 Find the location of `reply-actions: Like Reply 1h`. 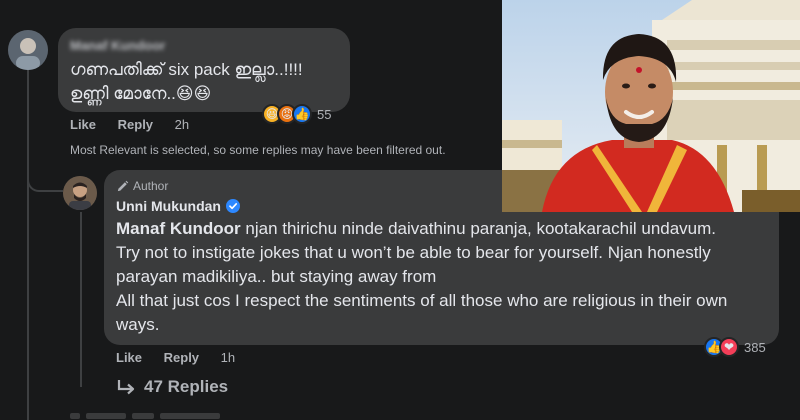

reply-actions: Like Reply 1h is located at coordinates (184, 357).